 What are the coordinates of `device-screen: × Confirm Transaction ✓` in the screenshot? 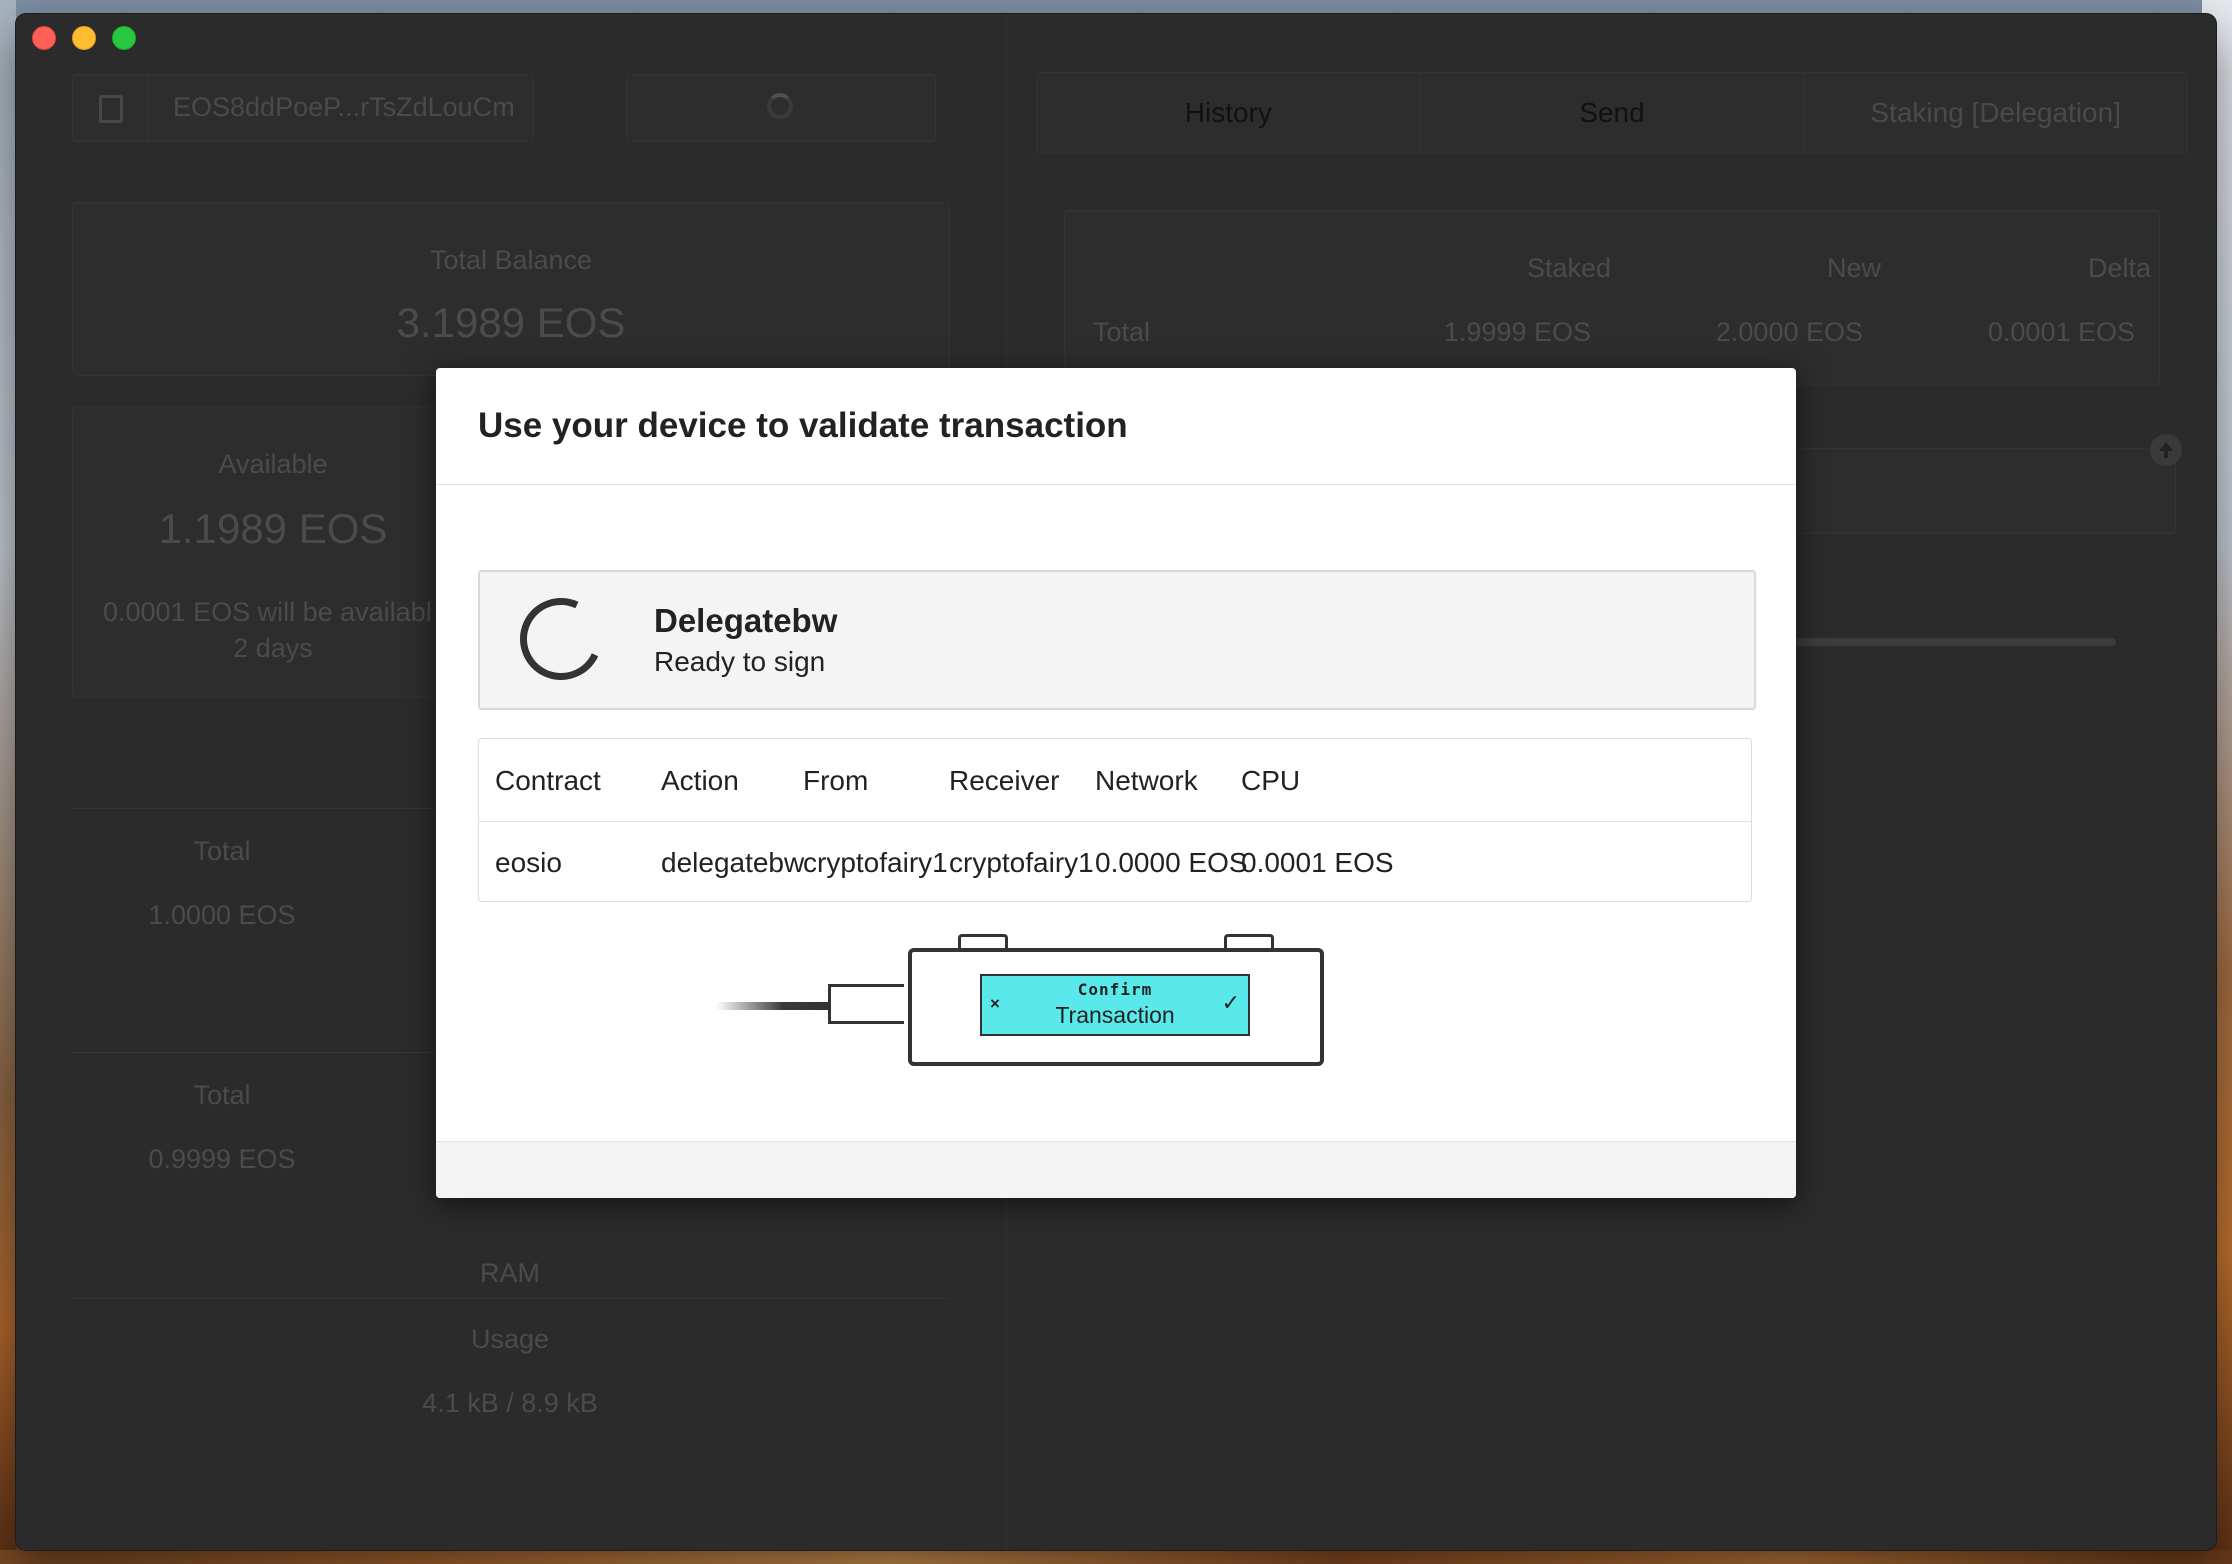 It's located at (1115, 1005).